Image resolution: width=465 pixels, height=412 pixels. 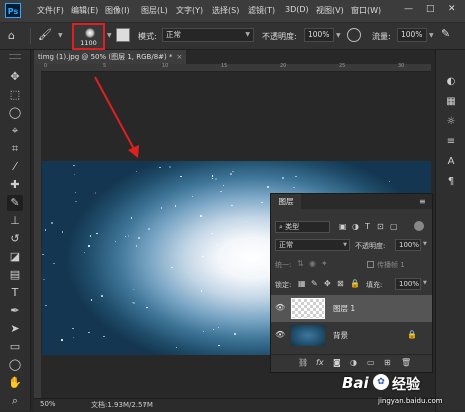 I want to click on layers-tab: 图层, so click(x=286, y=201).